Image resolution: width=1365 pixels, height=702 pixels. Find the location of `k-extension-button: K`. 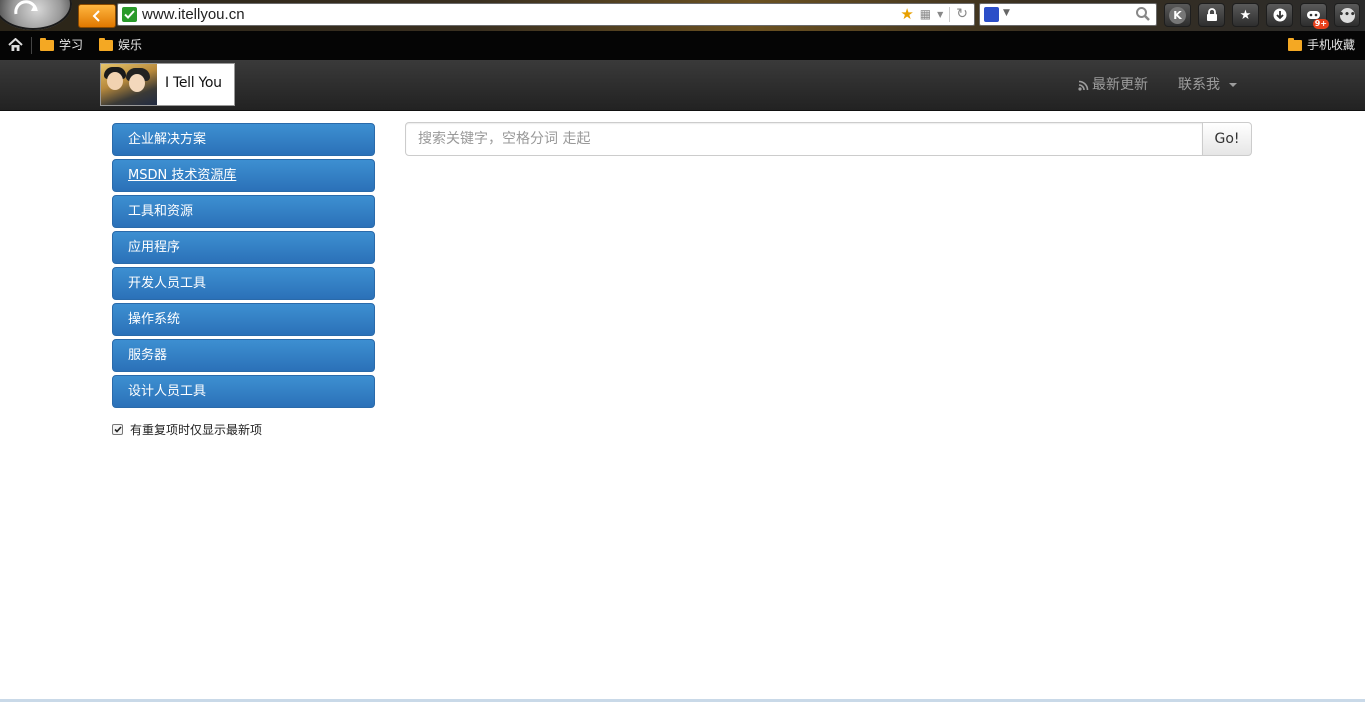

k-extension-button: K is located at coordinates (1177, 15).